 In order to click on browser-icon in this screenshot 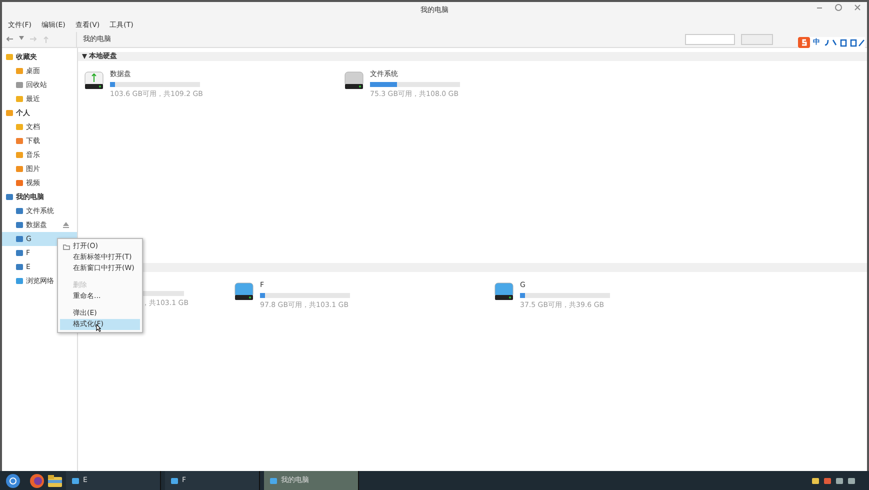, I will do `click(37, 481)`.